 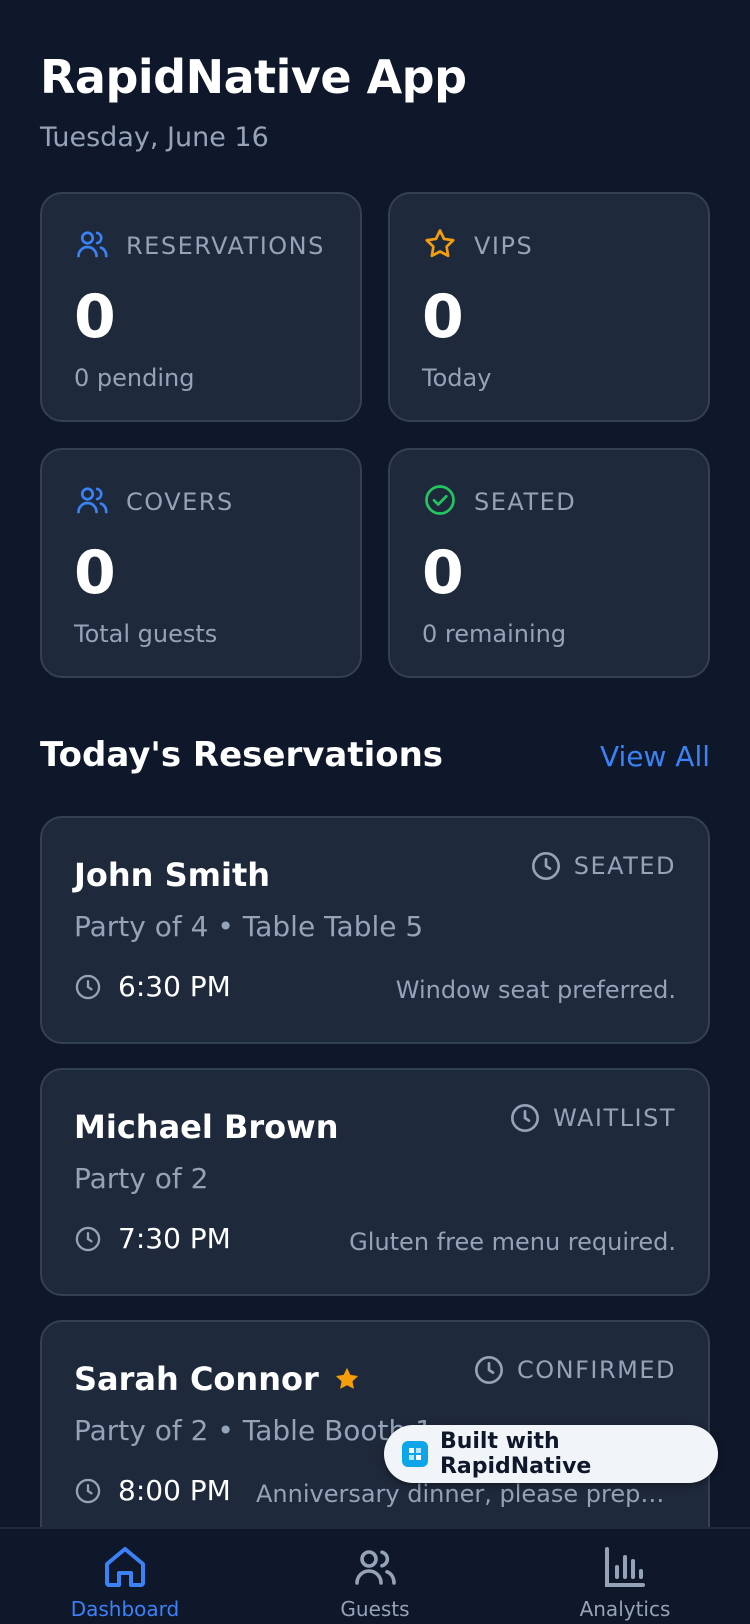 I want to click on tab-label: Dashboard, so click(x=125, y=1609).